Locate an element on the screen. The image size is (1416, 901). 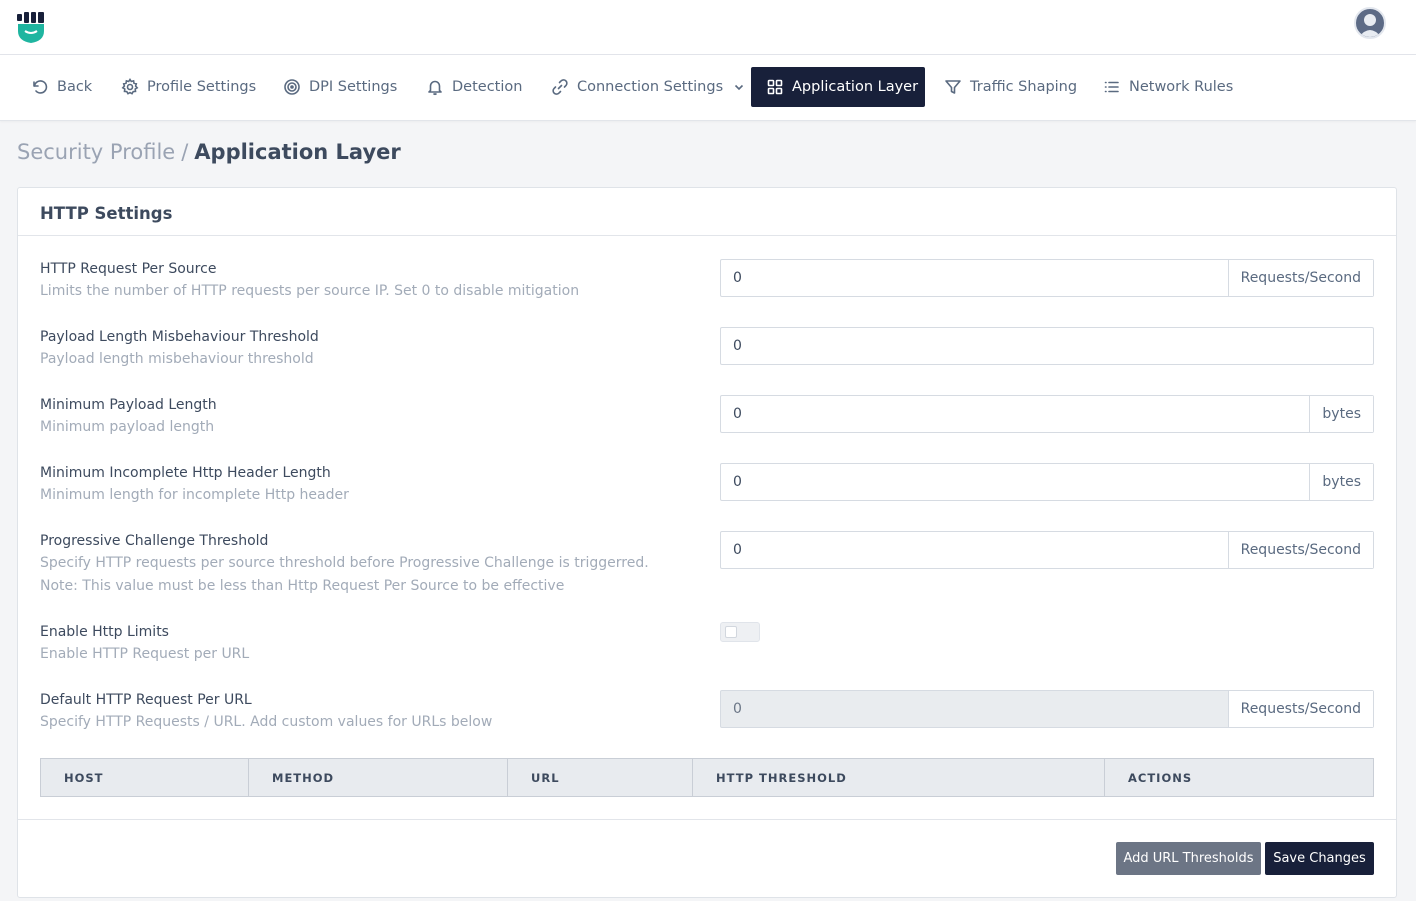
nav-connection-settings-label: Connection Settings is located at coordinates (650, 87).